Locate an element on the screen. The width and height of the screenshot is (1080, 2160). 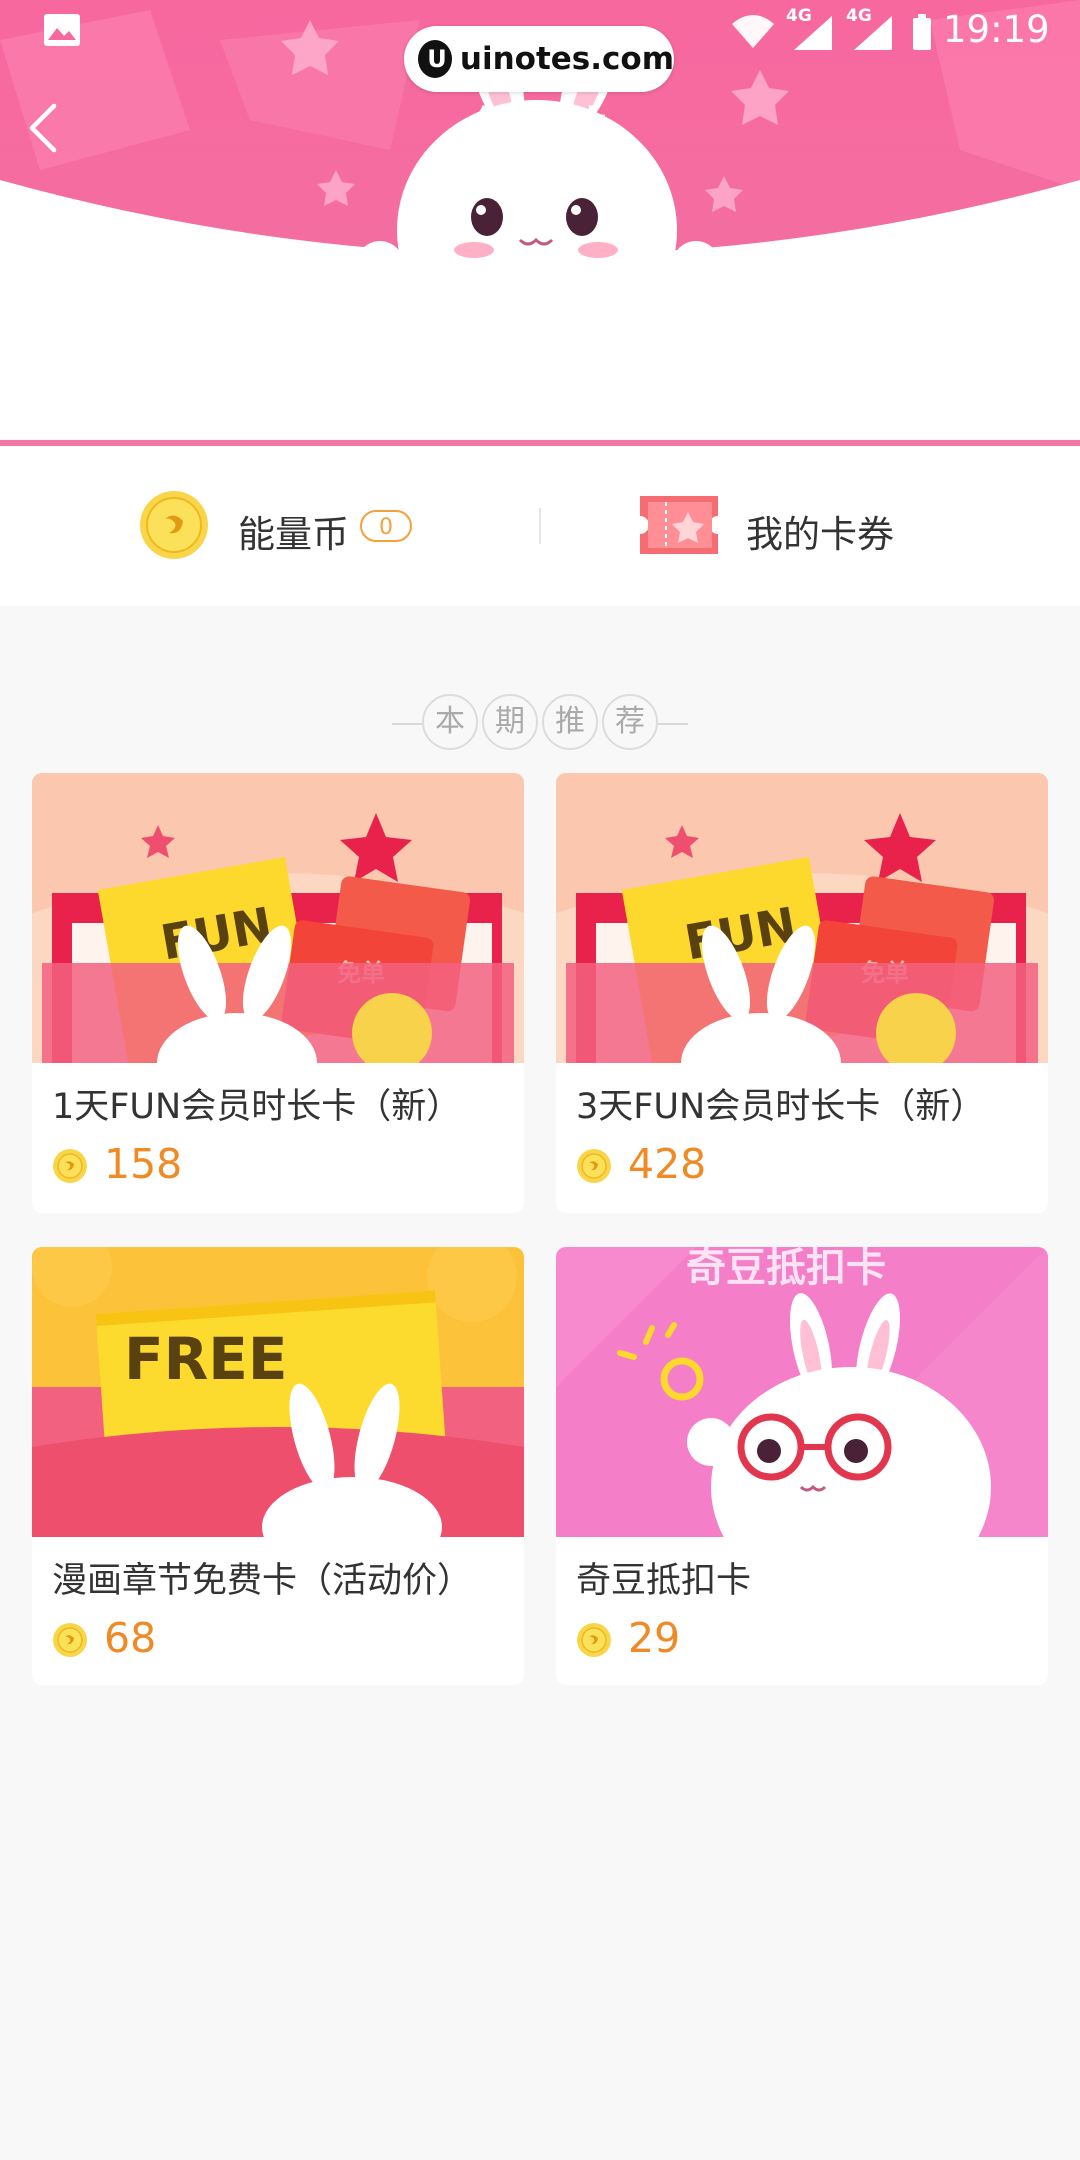
ticket-icon is located at coordinates (679, 525).